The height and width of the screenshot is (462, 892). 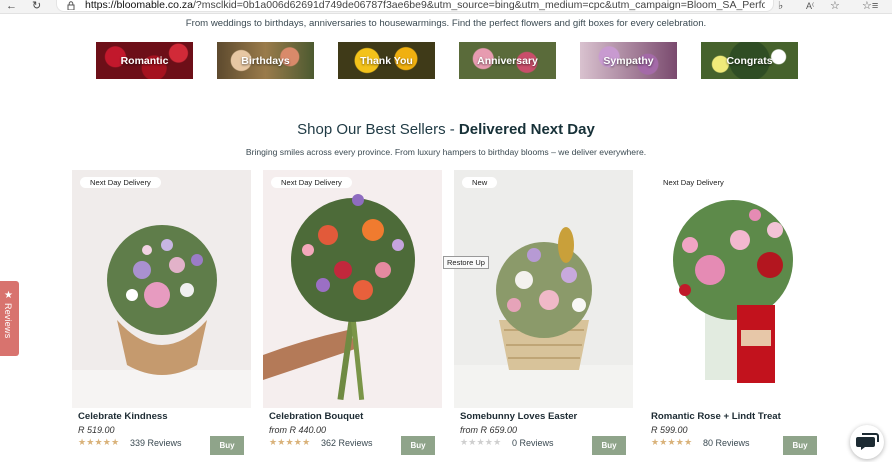 I want to click on product-name: Romantic Rose + Lindt Treat, so click(x=716, y=416).